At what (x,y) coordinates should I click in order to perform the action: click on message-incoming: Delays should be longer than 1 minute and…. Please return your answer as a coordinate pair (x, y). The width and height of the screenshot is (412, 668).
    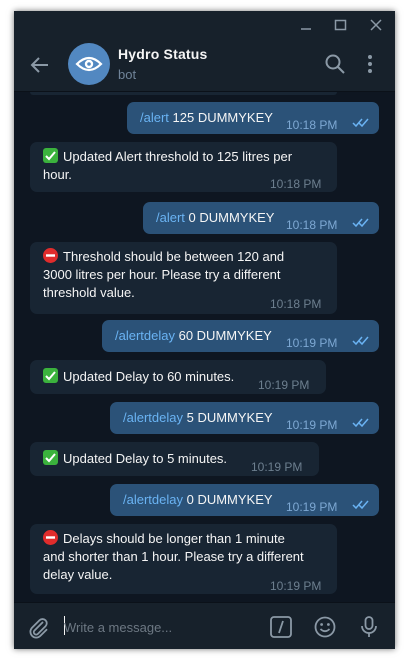
    Looking at the image, I should click on (183, 559).